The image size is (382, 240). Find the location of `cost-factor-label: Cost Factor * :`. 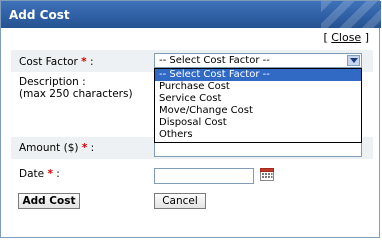

cost-factor-label: Cost Factor * : is located at coordinates (56, 62).